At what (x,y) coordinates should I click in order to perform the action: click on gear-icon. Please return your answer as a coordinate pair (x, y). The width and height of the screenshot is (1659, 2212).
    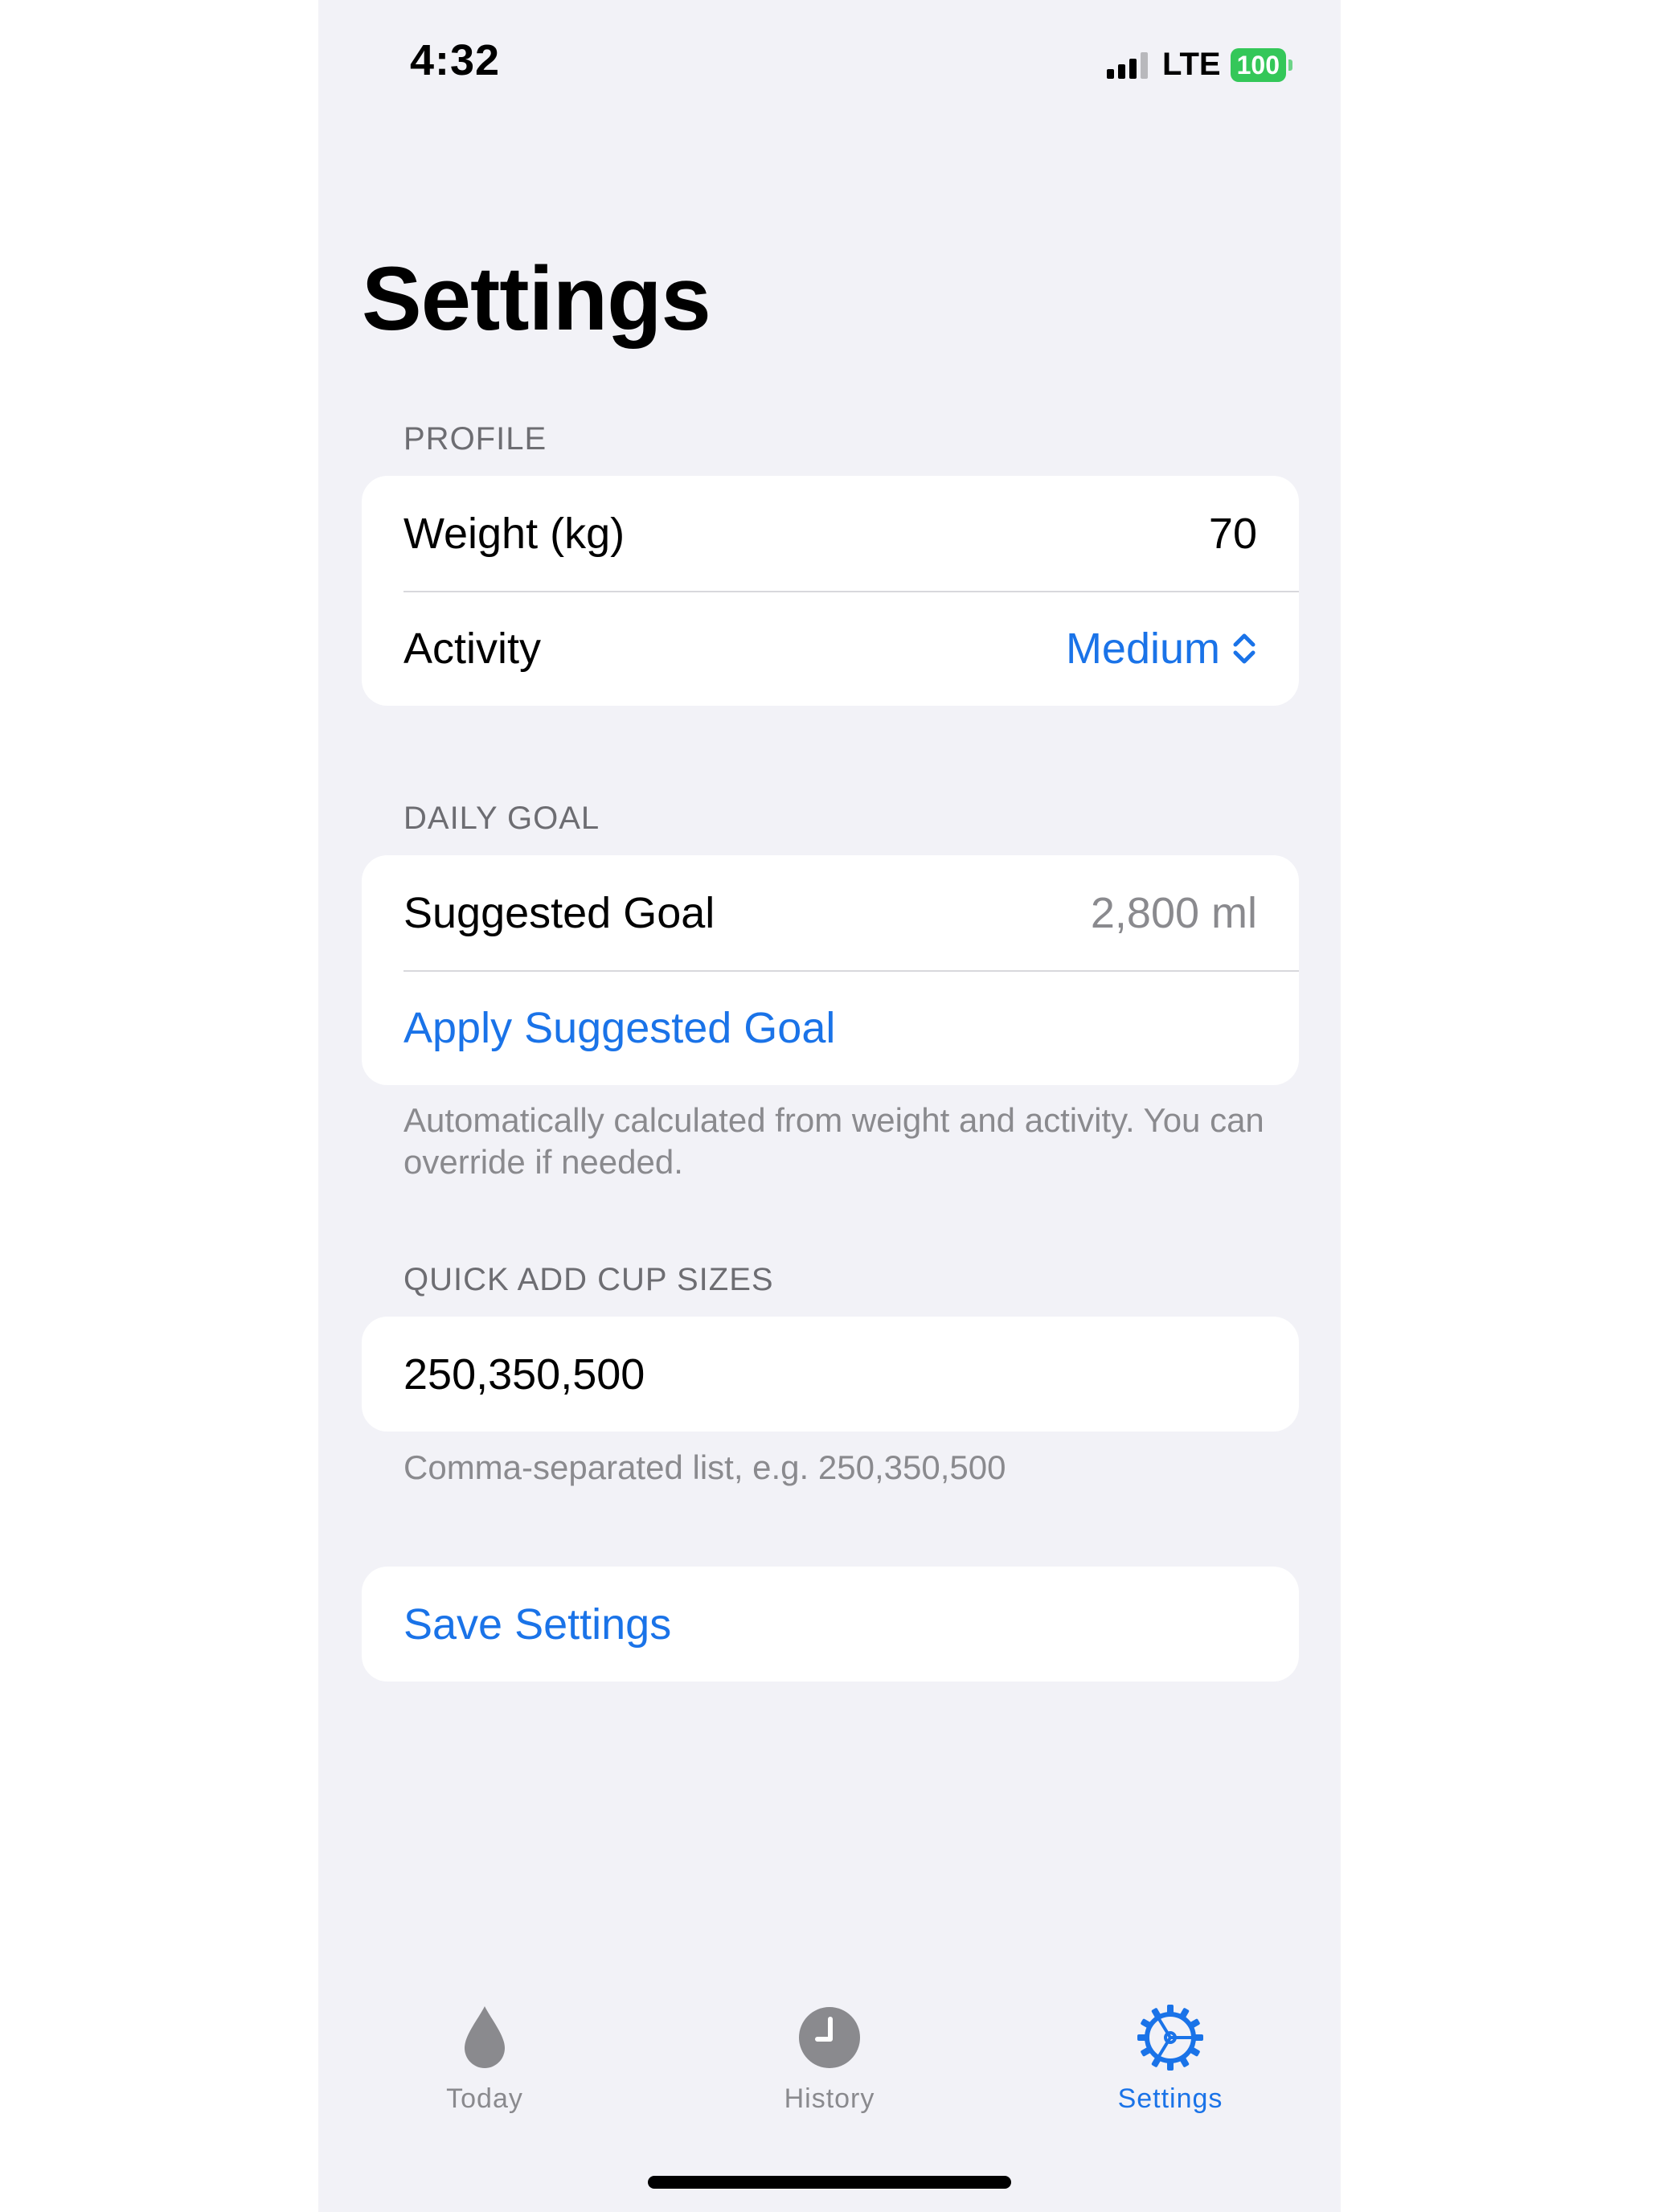
    Looking at the image, I should click on (1170, 2038).